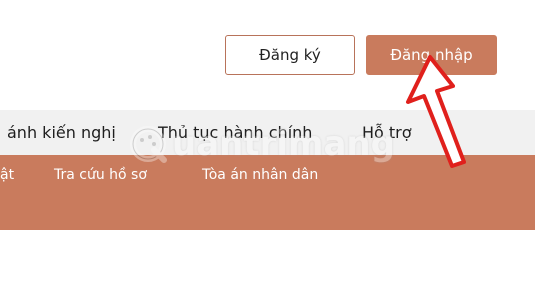  What do you see at coordinates (290, 55) in the screenshot?
I see `register-button: Đăng ký` at bounding box center [290, 55].